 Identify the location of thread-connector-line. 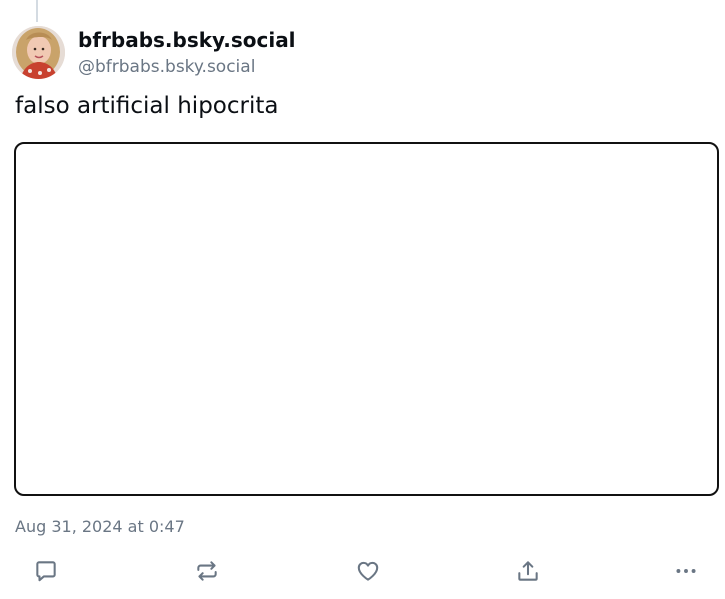
(37, 11).